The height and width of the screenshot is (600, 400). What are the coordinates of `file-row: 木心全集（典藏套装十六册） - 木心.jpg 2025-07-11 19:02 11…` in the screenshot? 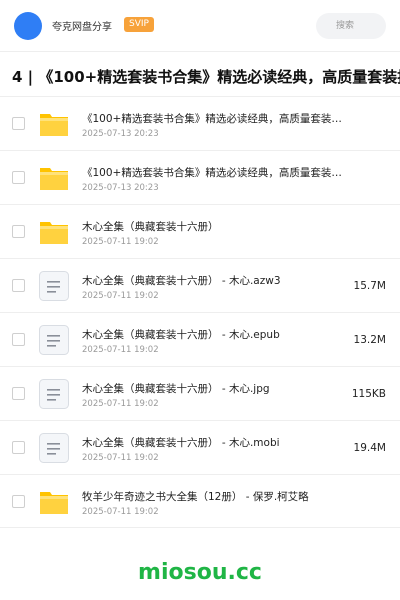 It's located at (200, 393).